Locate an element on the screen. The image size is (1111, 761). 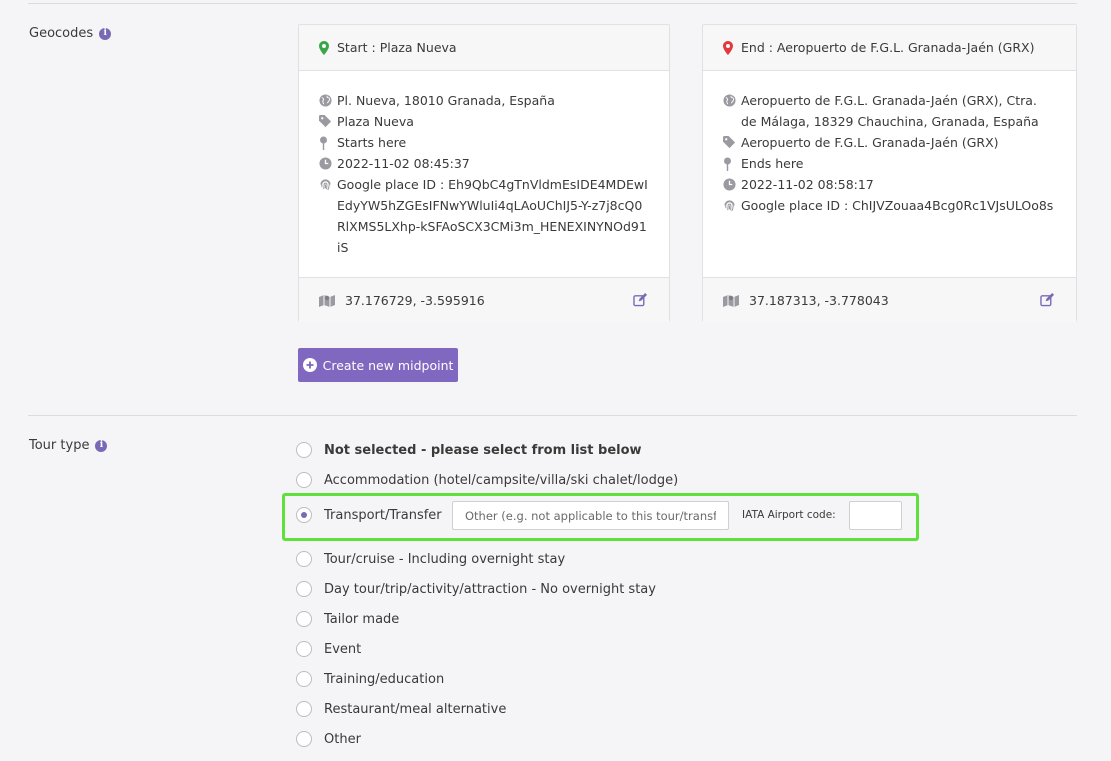
end-coords: 37.187313, -3.778043 is located at coordinates (819, 300).